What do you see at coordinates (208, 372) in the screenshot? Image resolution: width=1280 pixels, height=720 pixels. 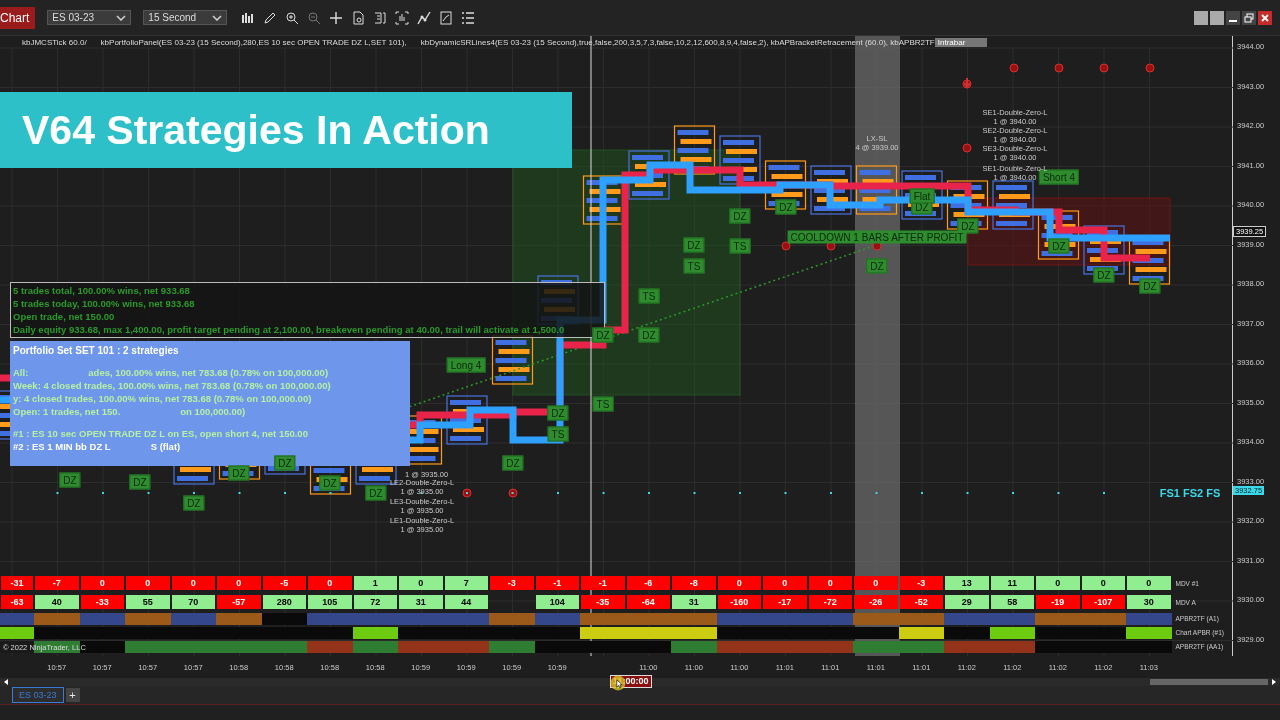 I see `stats-line: ades, 100.00% wins, net 783.68 (0.78% on 100,000.00)` at bounding box center [208, 372].